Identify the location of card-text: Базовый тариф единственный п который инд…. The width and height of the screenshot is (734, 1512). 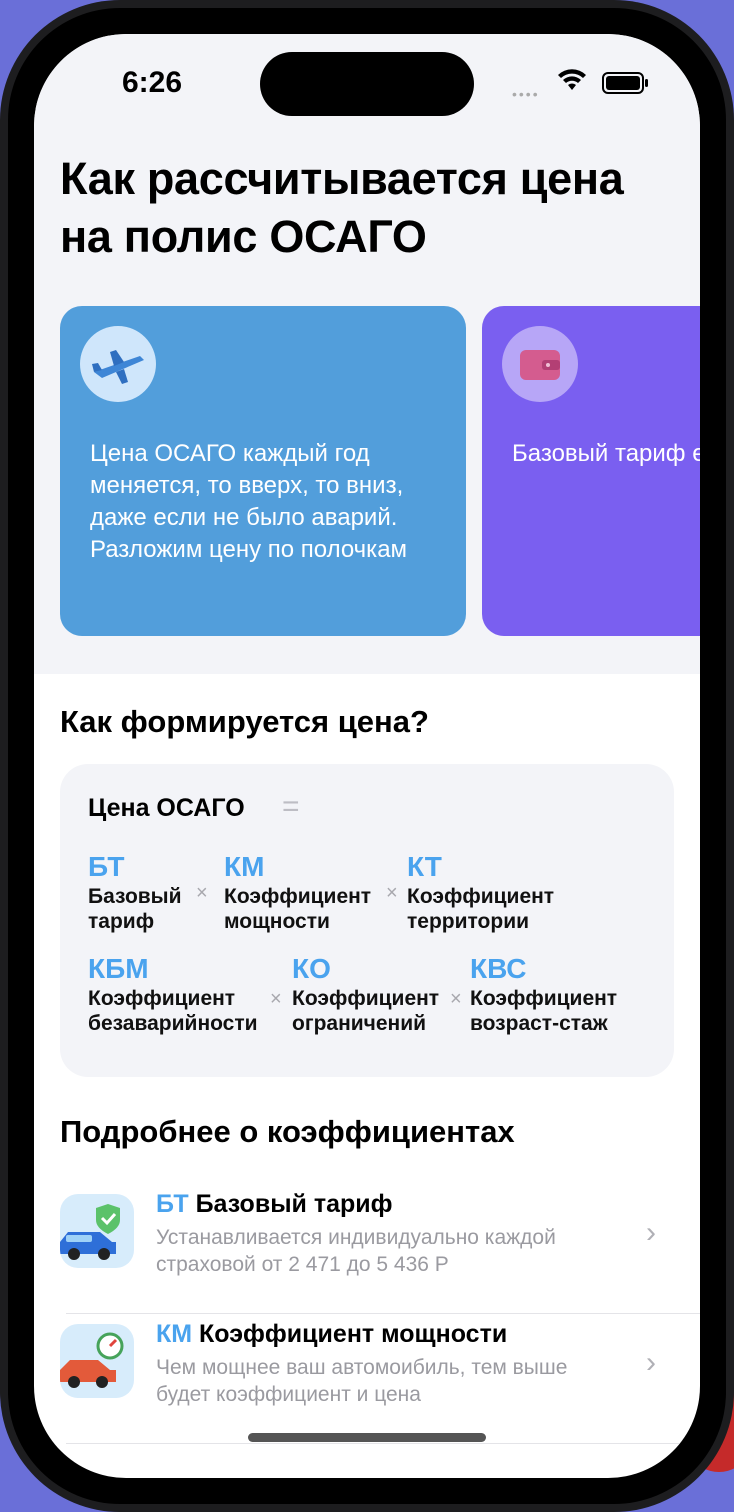
(606, 453).